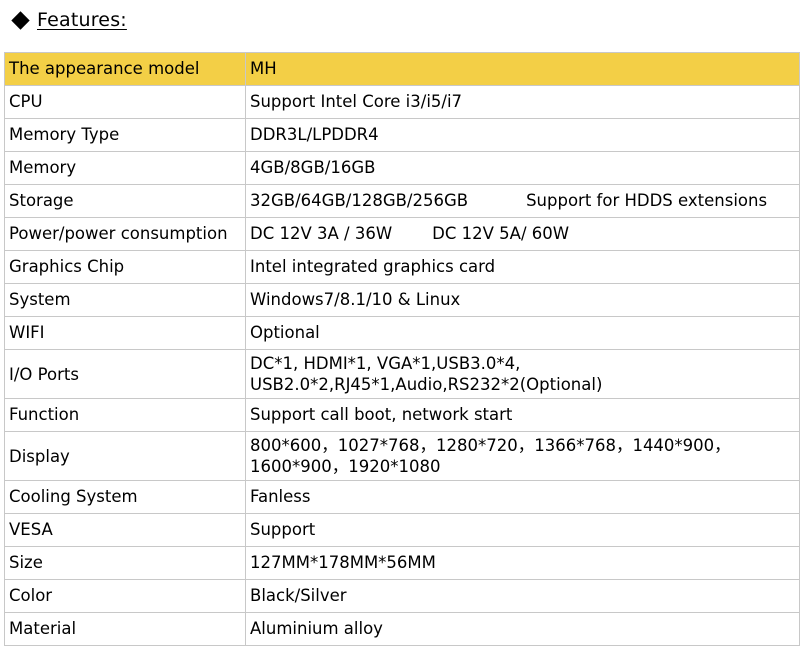  What do you see at coordinates (522, 267) in the screenshot?
I see `row-value: Intel integrated graphics card` at bounding box center [522, 267].